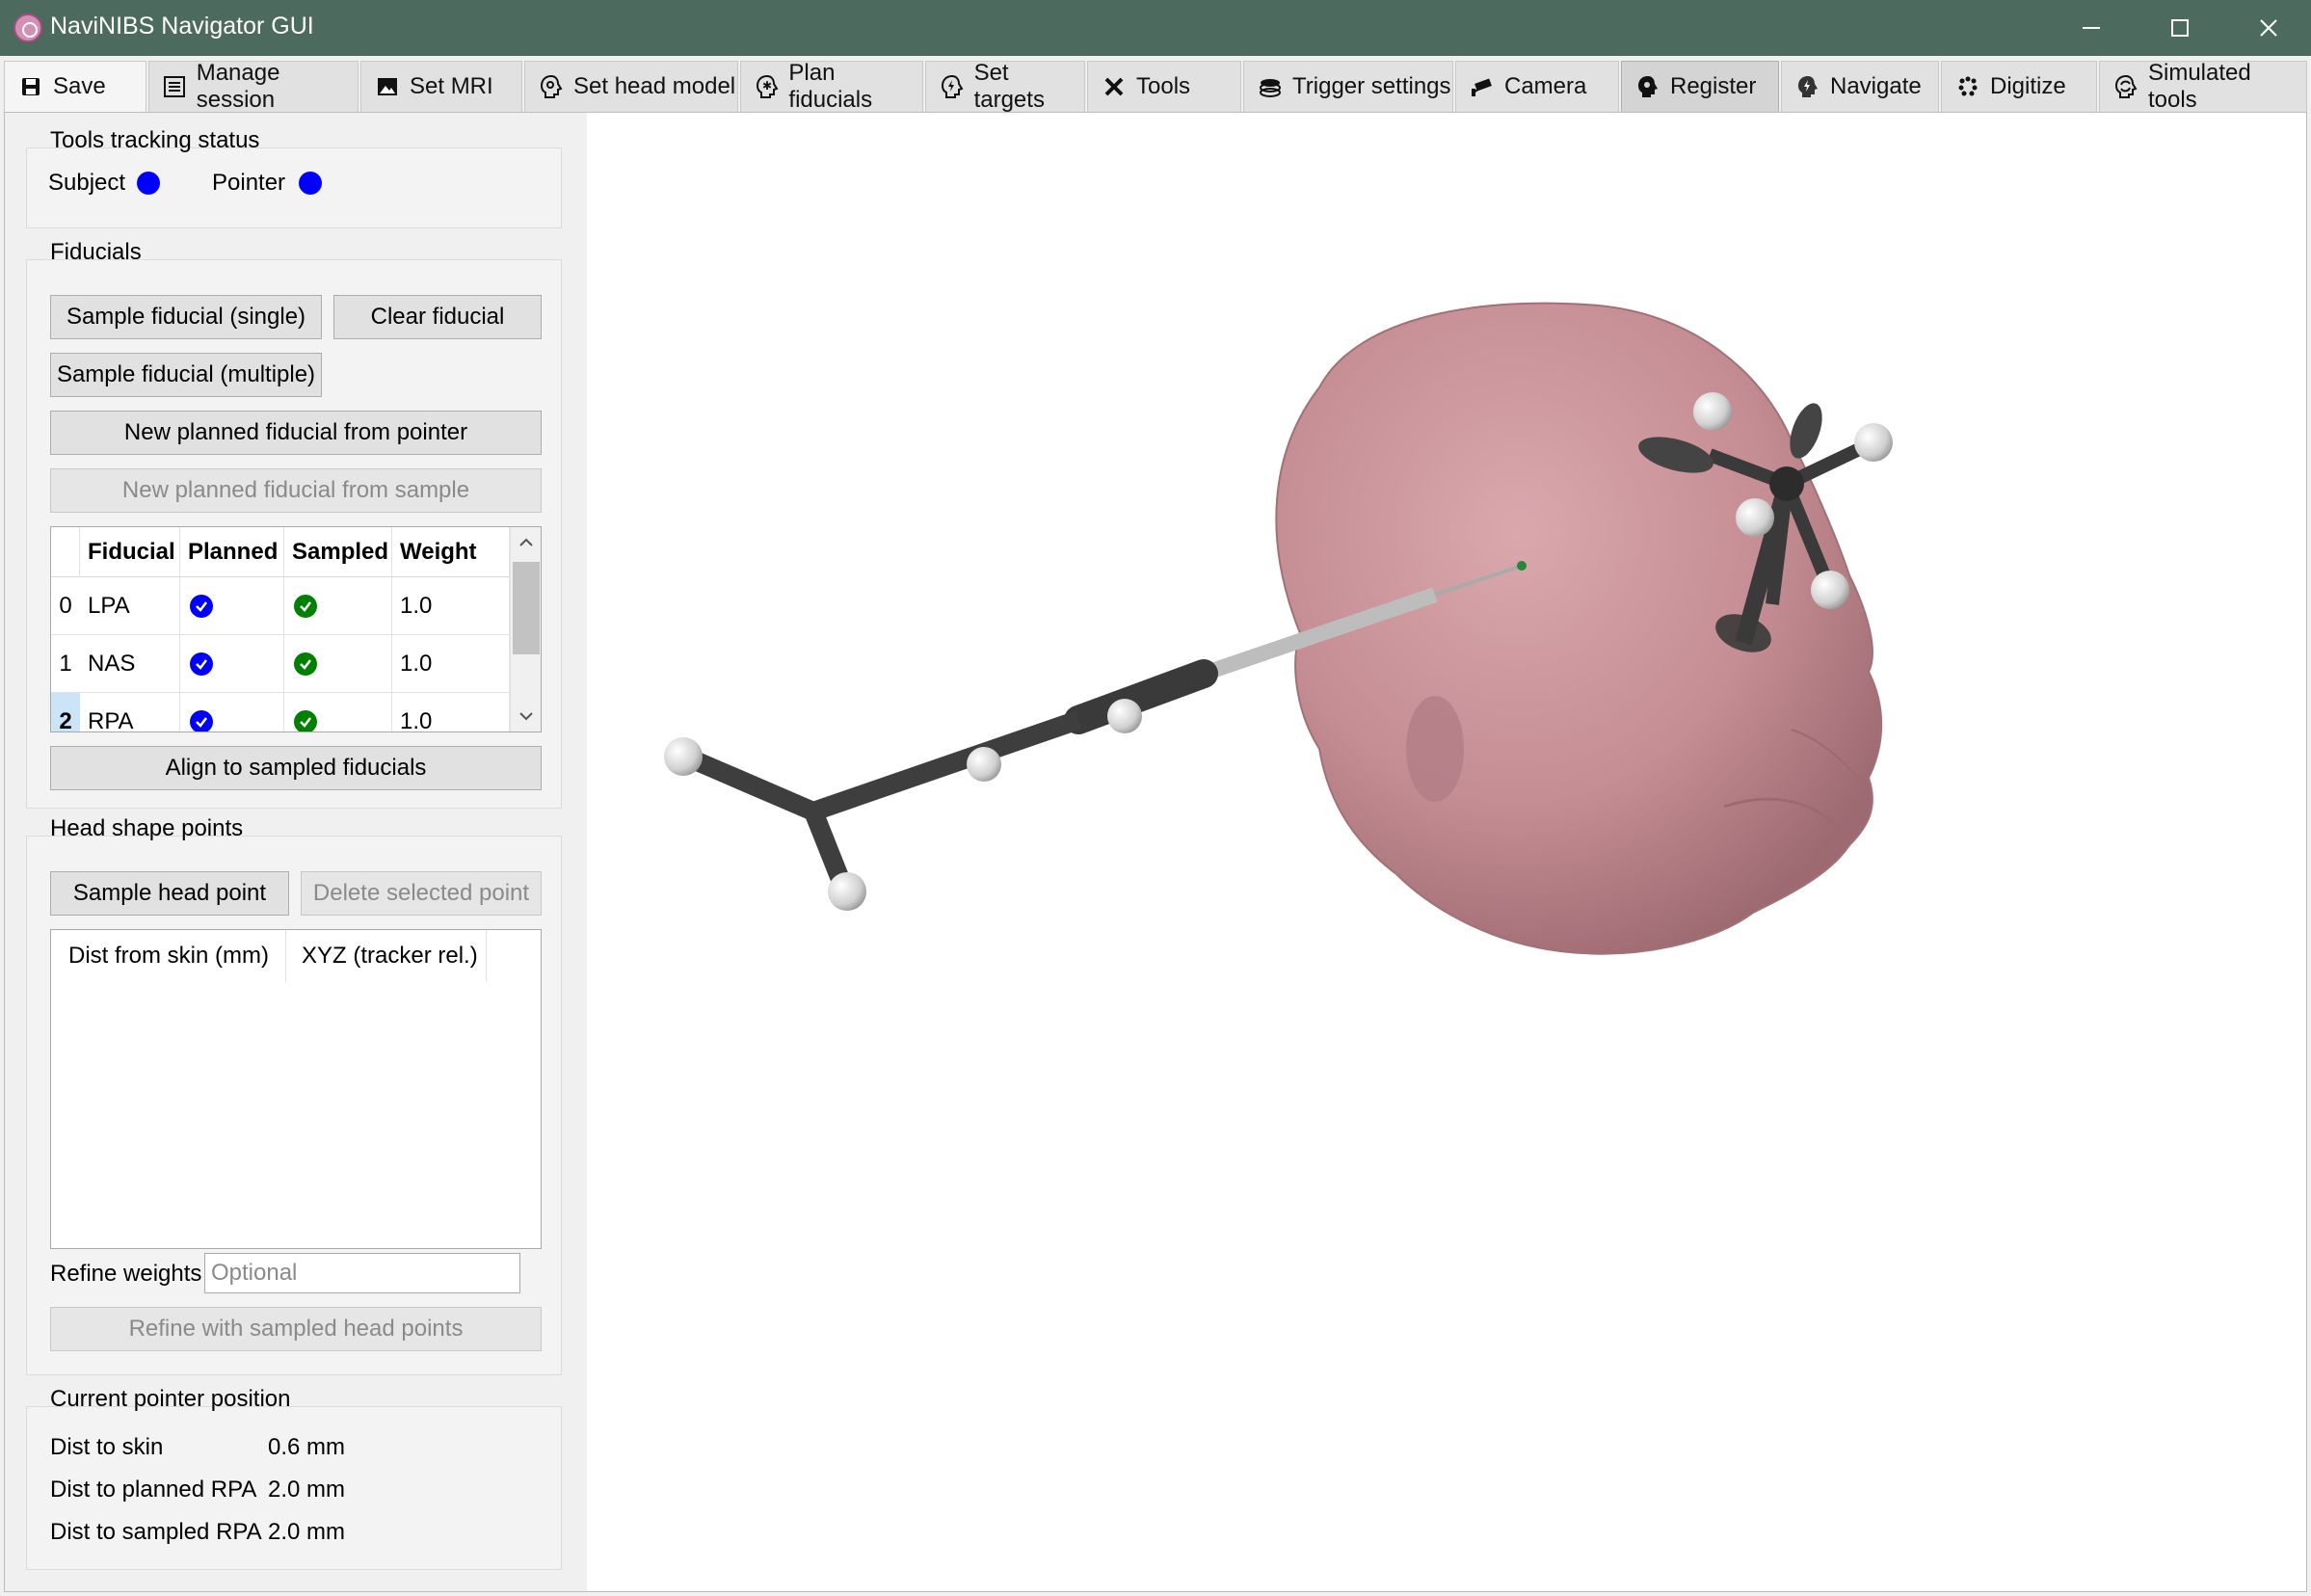 The image size is (2311, 1596). What do you see at coordinates (182, 26) in the screenshot?
I see `window-title: NaviNIBS Navigator GUI` at bounding box center [182, 26].